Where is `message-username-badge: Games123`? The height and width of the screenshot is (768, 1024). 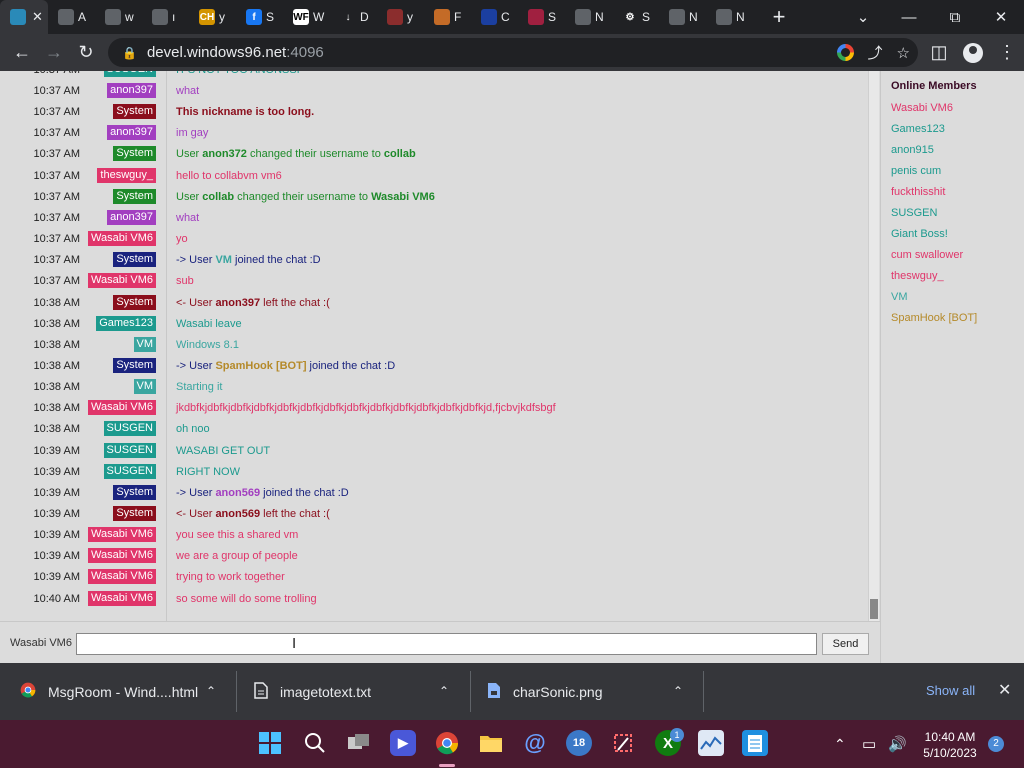
message-username-badge: Games123 is located at coordinates (126, 323).